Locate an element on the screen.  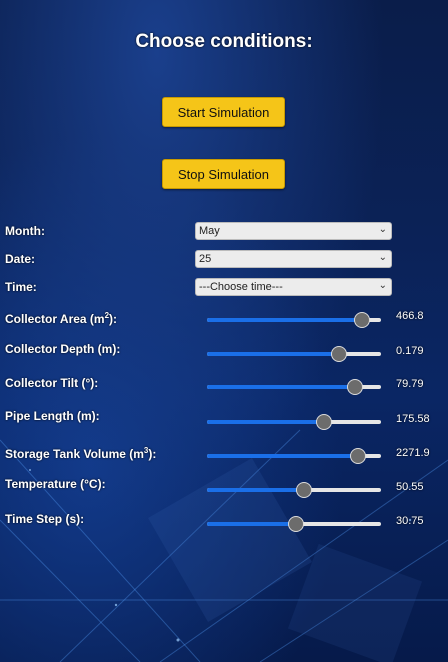
collector-depth-value: 0.179 is located at coordinates (410, 351).